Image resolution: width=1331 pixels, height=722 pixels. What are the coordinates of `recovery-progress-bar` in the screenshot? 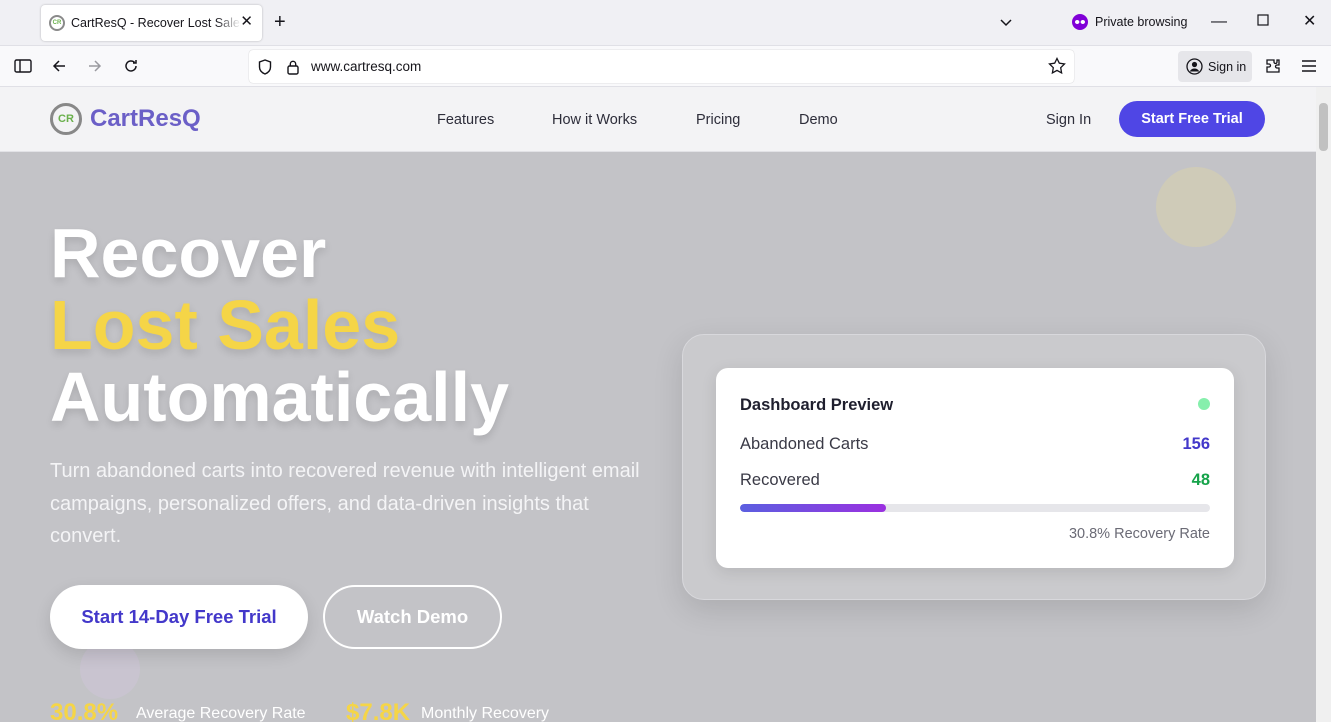 It's located at (975, 508).